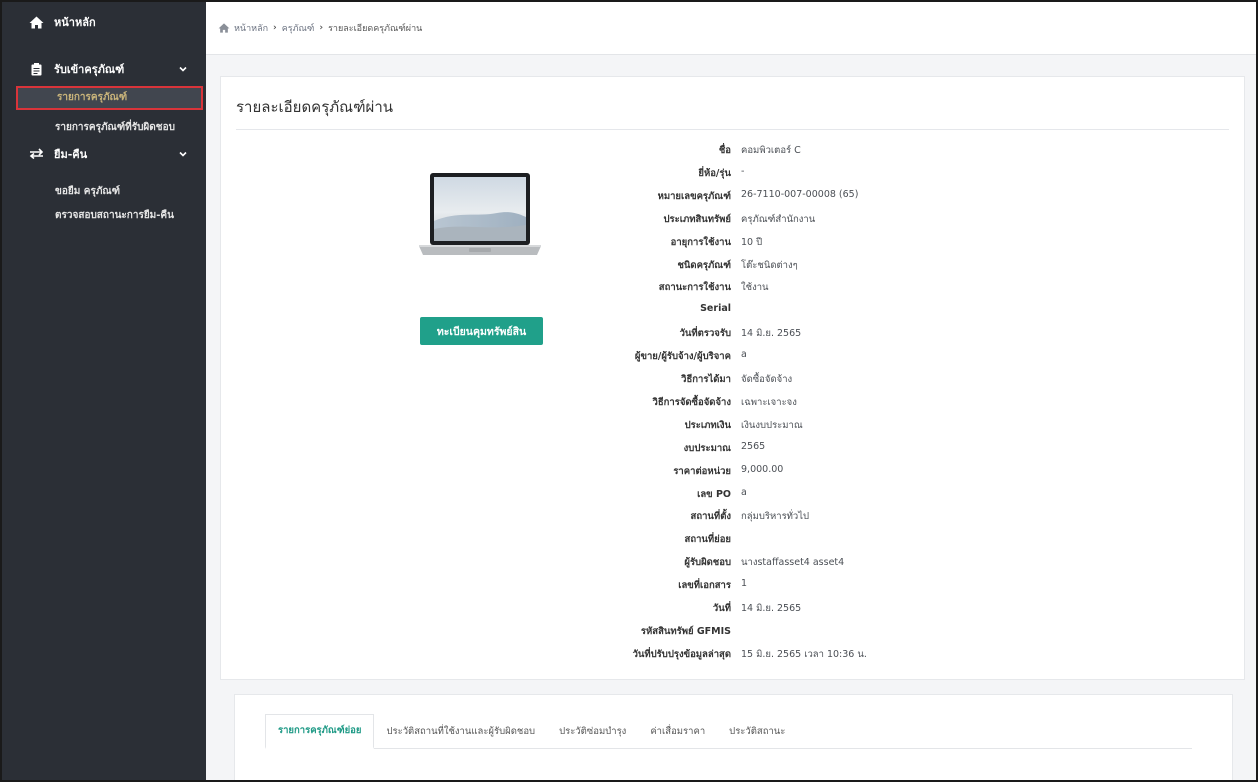 This screenshot has height=782, width=1258. Describe the element at coordinates (320, 731) in the screenshot. I see `tab-0: รายการครุภัณฑ์ย่อย` at that location.